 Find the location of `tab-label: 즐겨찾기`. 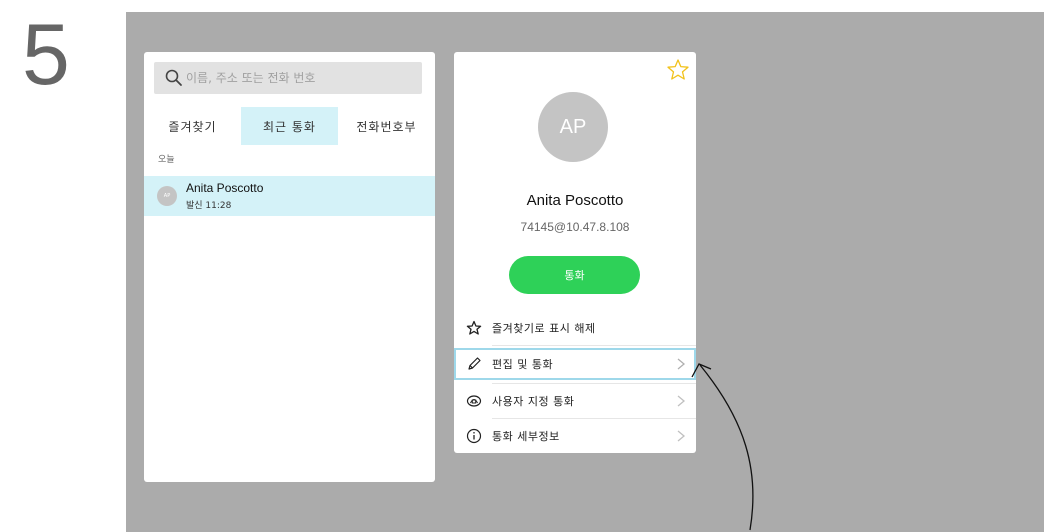

tab-label: 즐겨찾기 is located at coordinates (192, 126).